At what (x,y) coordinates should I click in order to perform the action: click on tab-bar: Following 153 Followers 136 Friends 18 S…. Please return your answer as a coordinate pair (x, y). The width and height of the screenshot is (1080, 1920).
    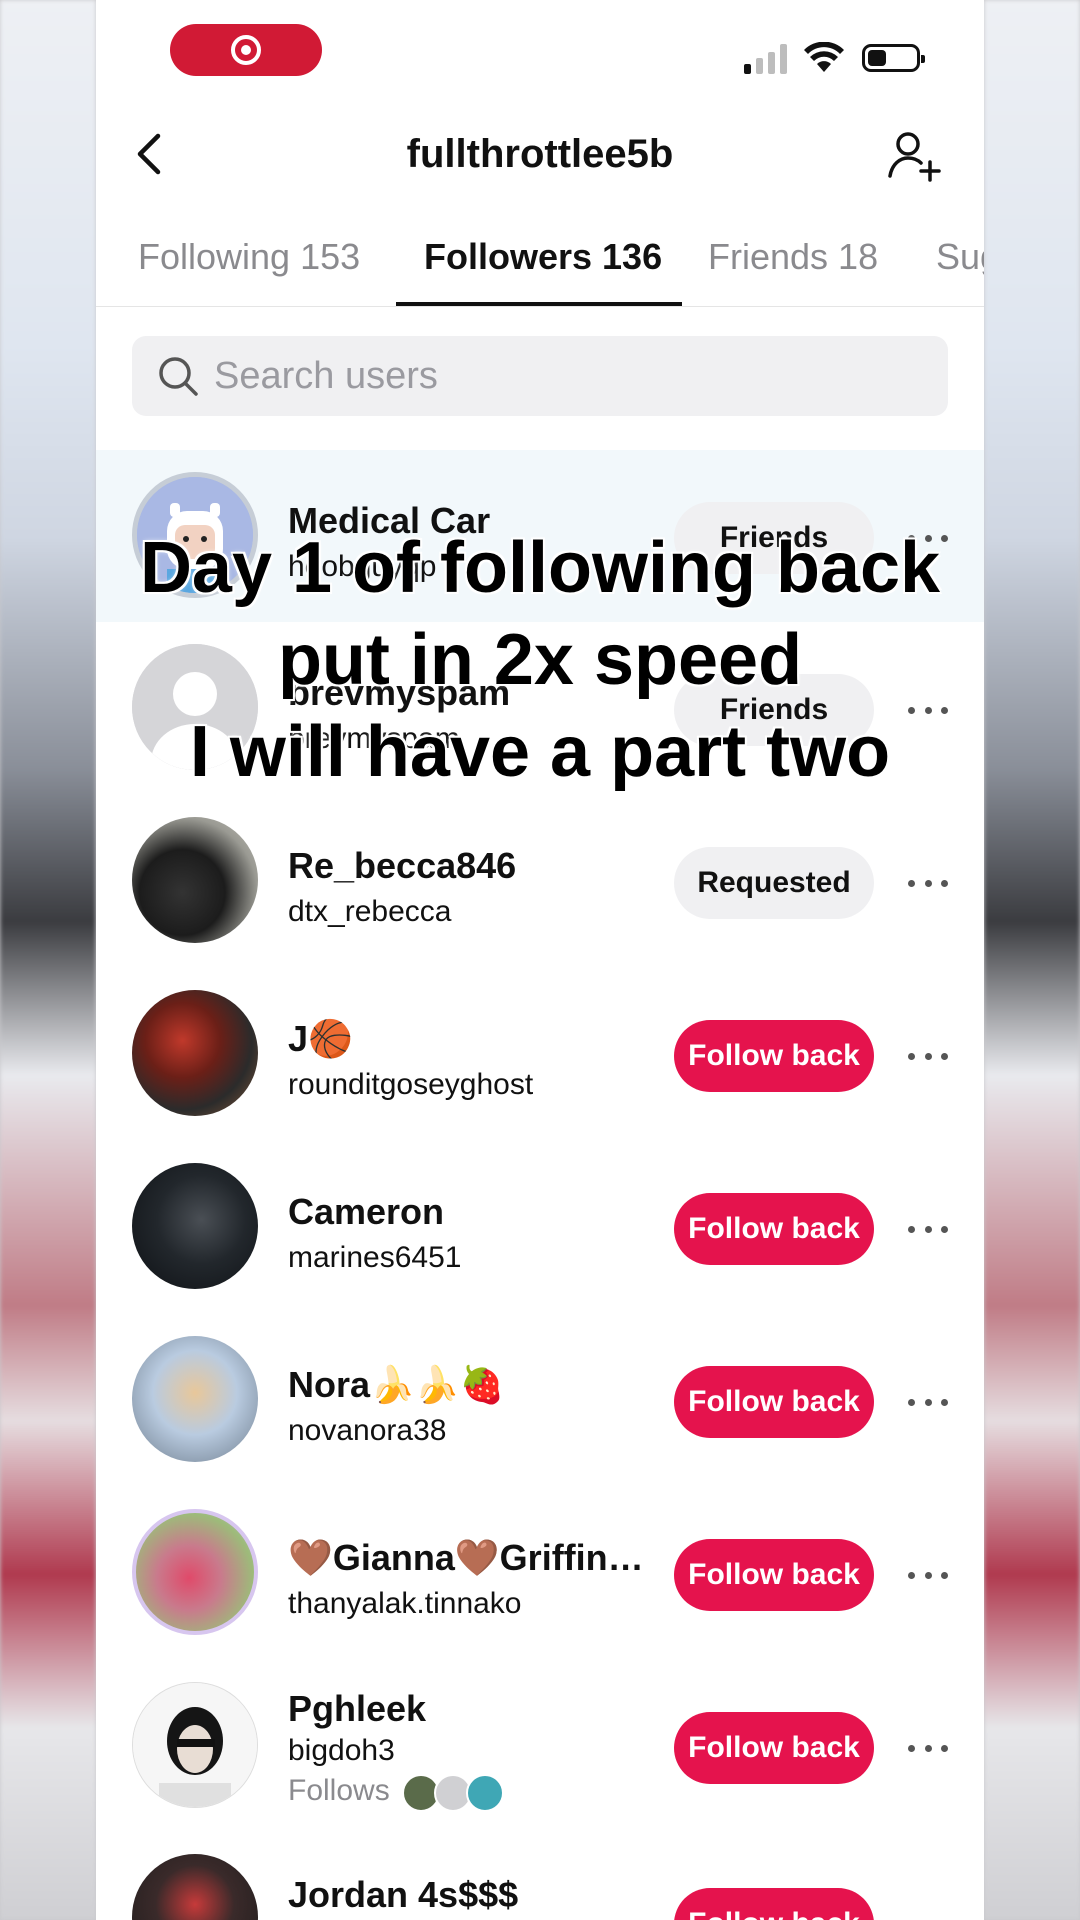
    Looking at the image, I should click on (540, 257).